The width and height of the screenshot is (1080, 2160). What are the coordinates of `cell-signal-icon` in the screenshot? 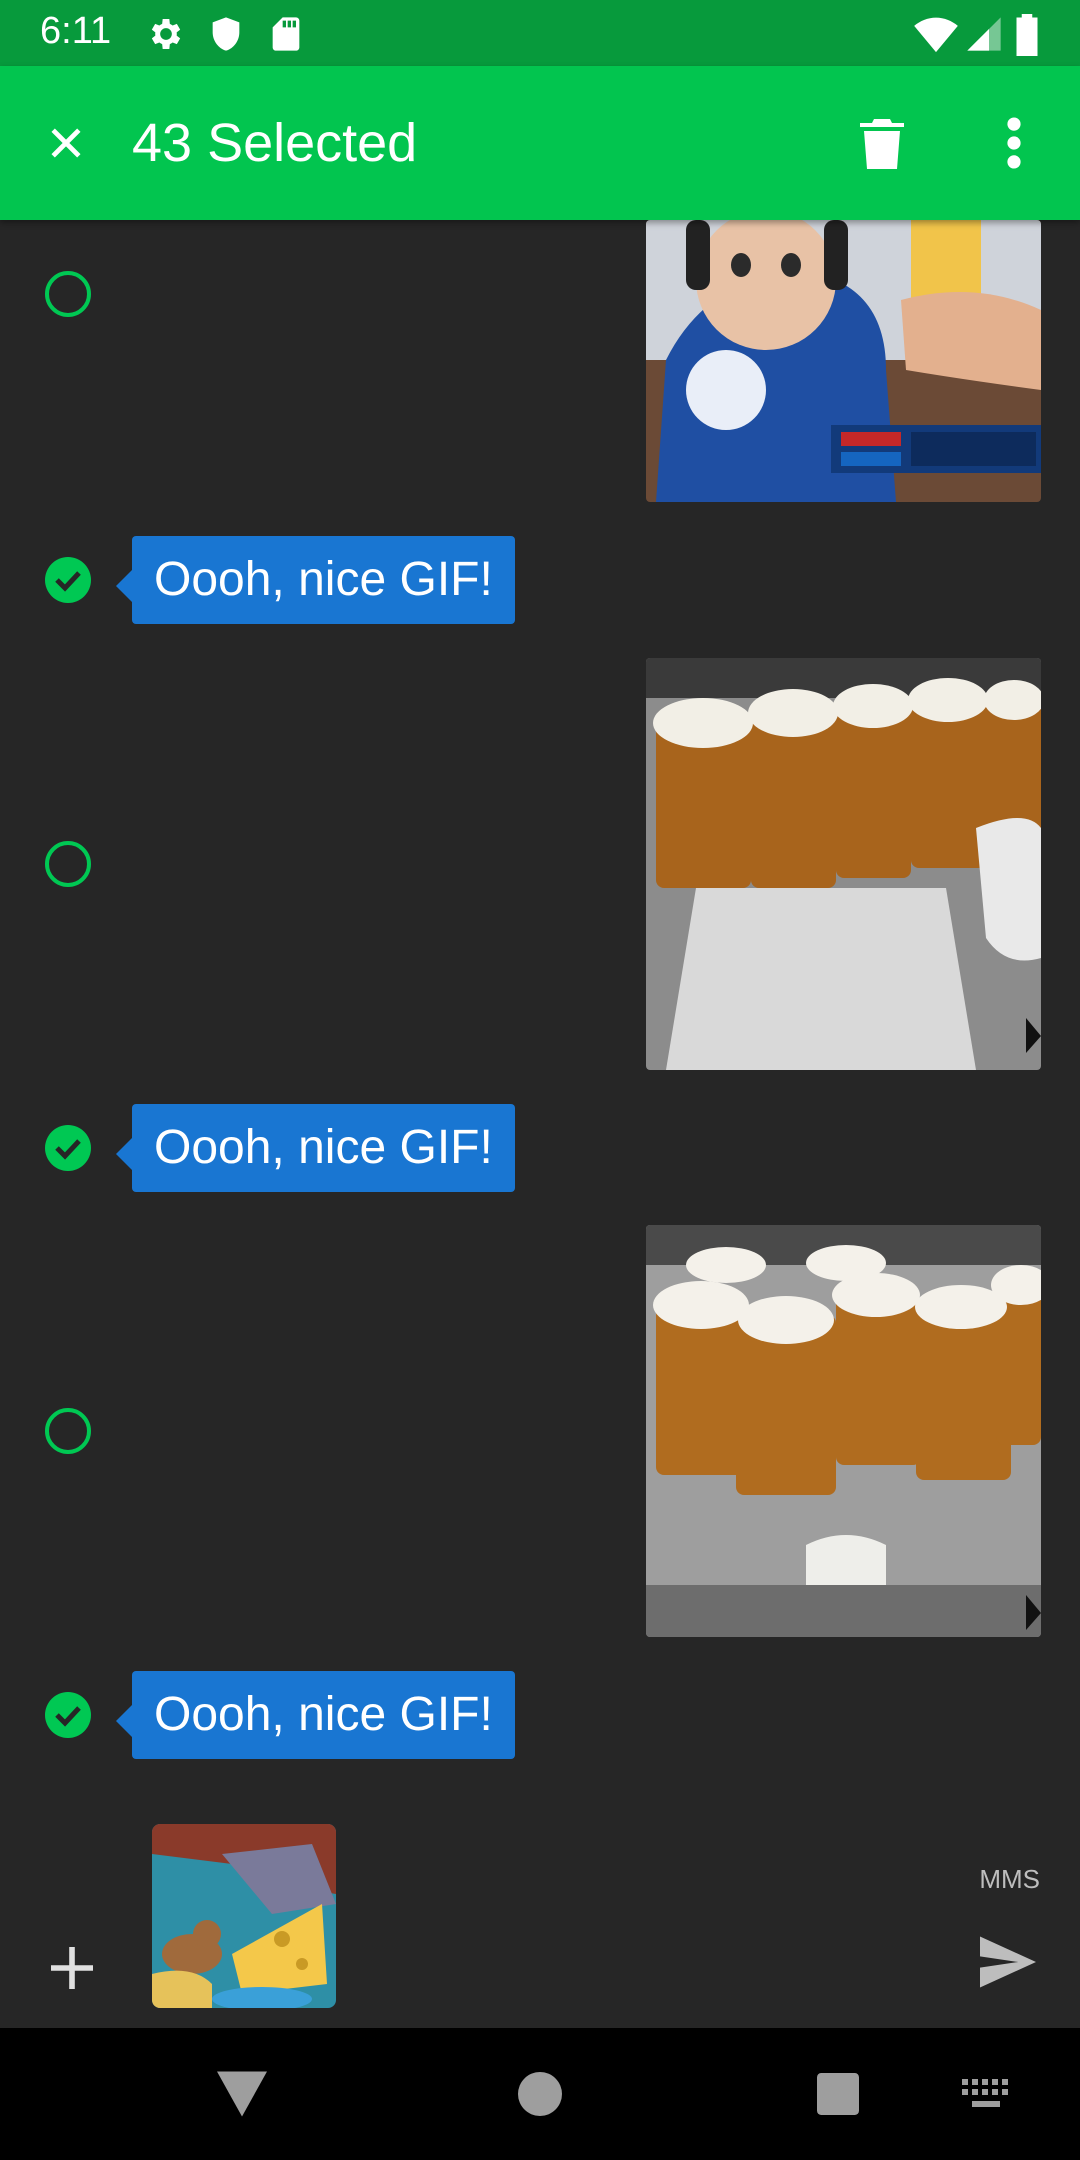 It's located at (984, 34).